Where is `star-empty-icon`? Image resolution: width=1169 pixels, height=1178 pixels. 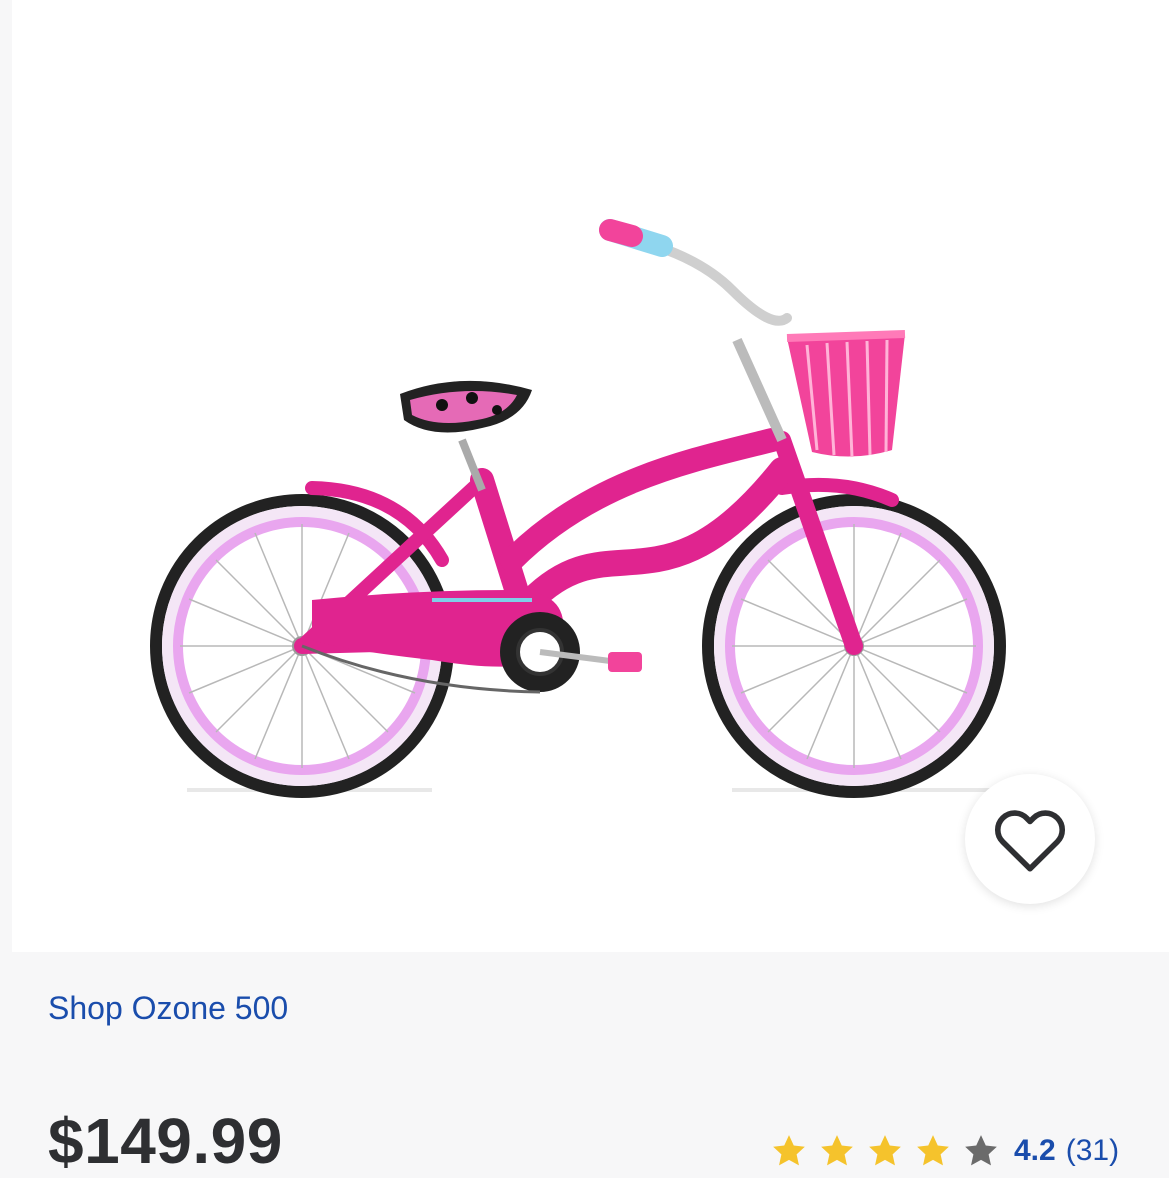 star-empty-icon is located at coordinates (981, 1150).